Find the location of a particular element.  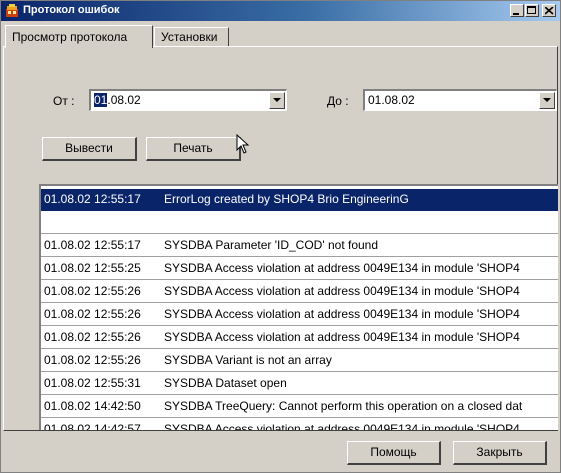

tab-view-log: Просмотр протокола is located at coordinates (79, 36).